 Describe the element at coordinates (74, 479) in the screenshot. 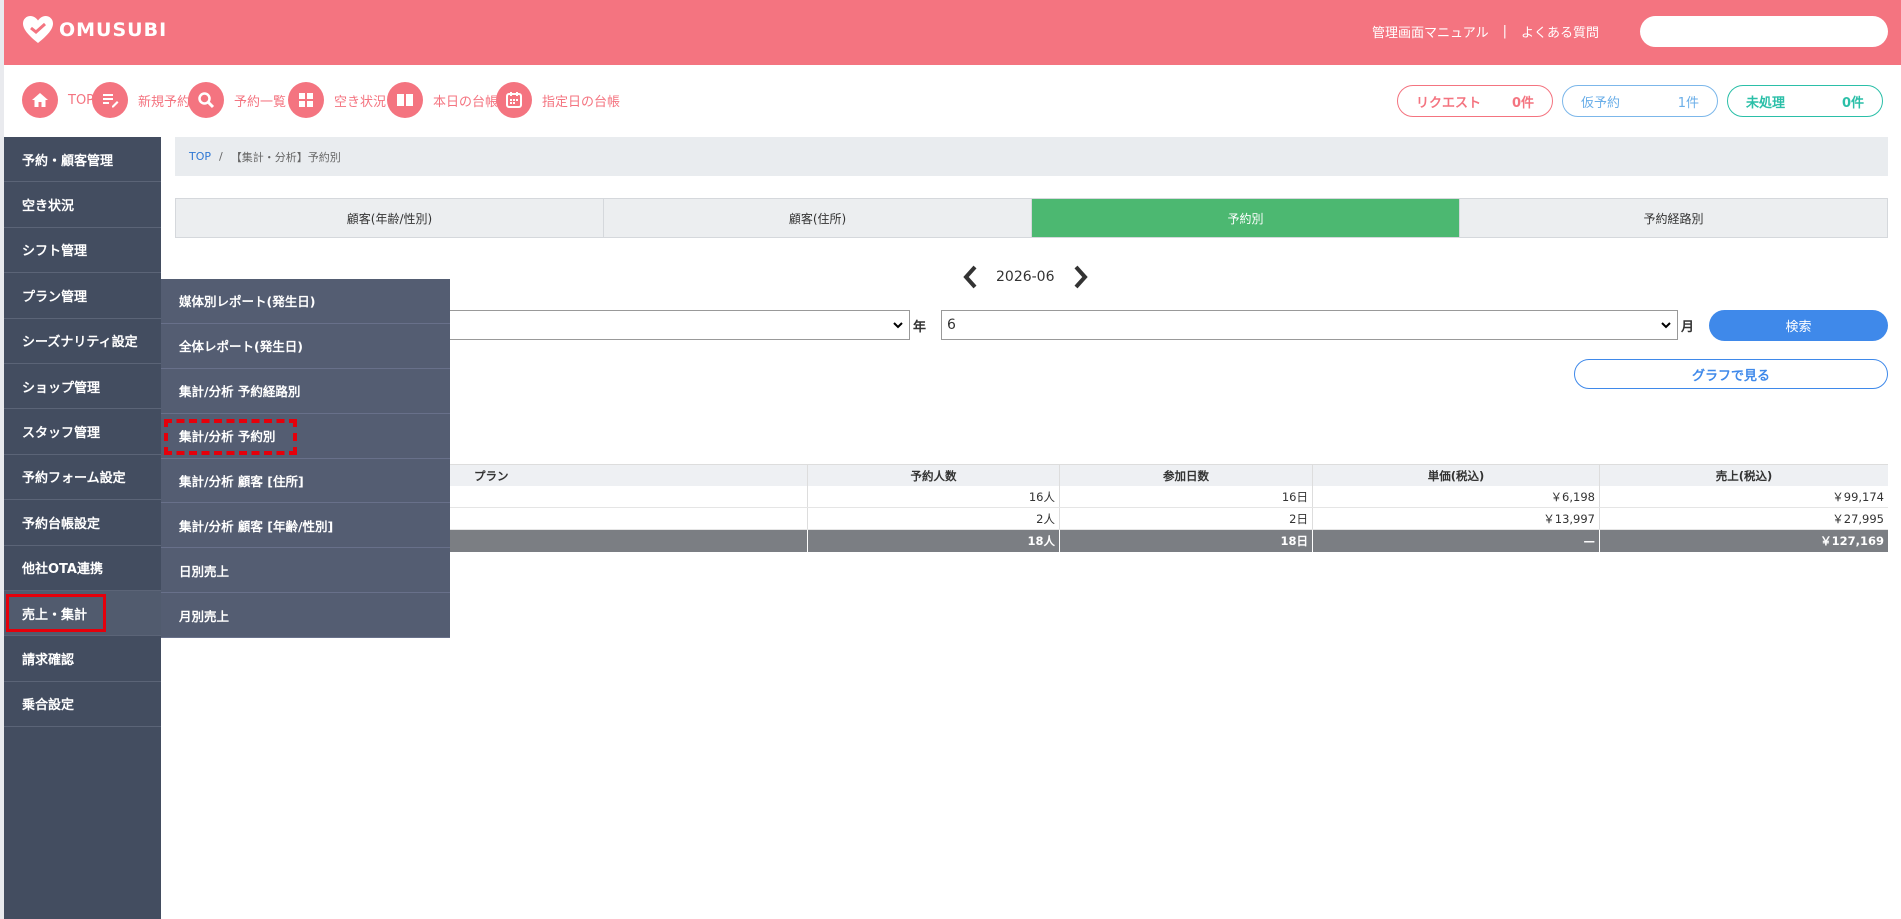

I see `sidebar-item-label: 予約フォーム設定` at that location.